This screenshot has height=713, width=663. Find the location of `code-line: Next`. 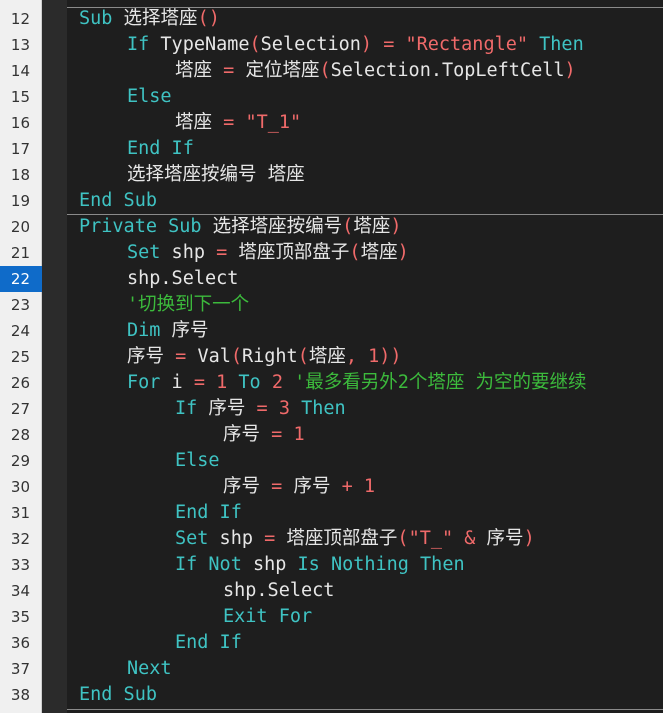

code-line: Next is located at coordinates (149, 669).